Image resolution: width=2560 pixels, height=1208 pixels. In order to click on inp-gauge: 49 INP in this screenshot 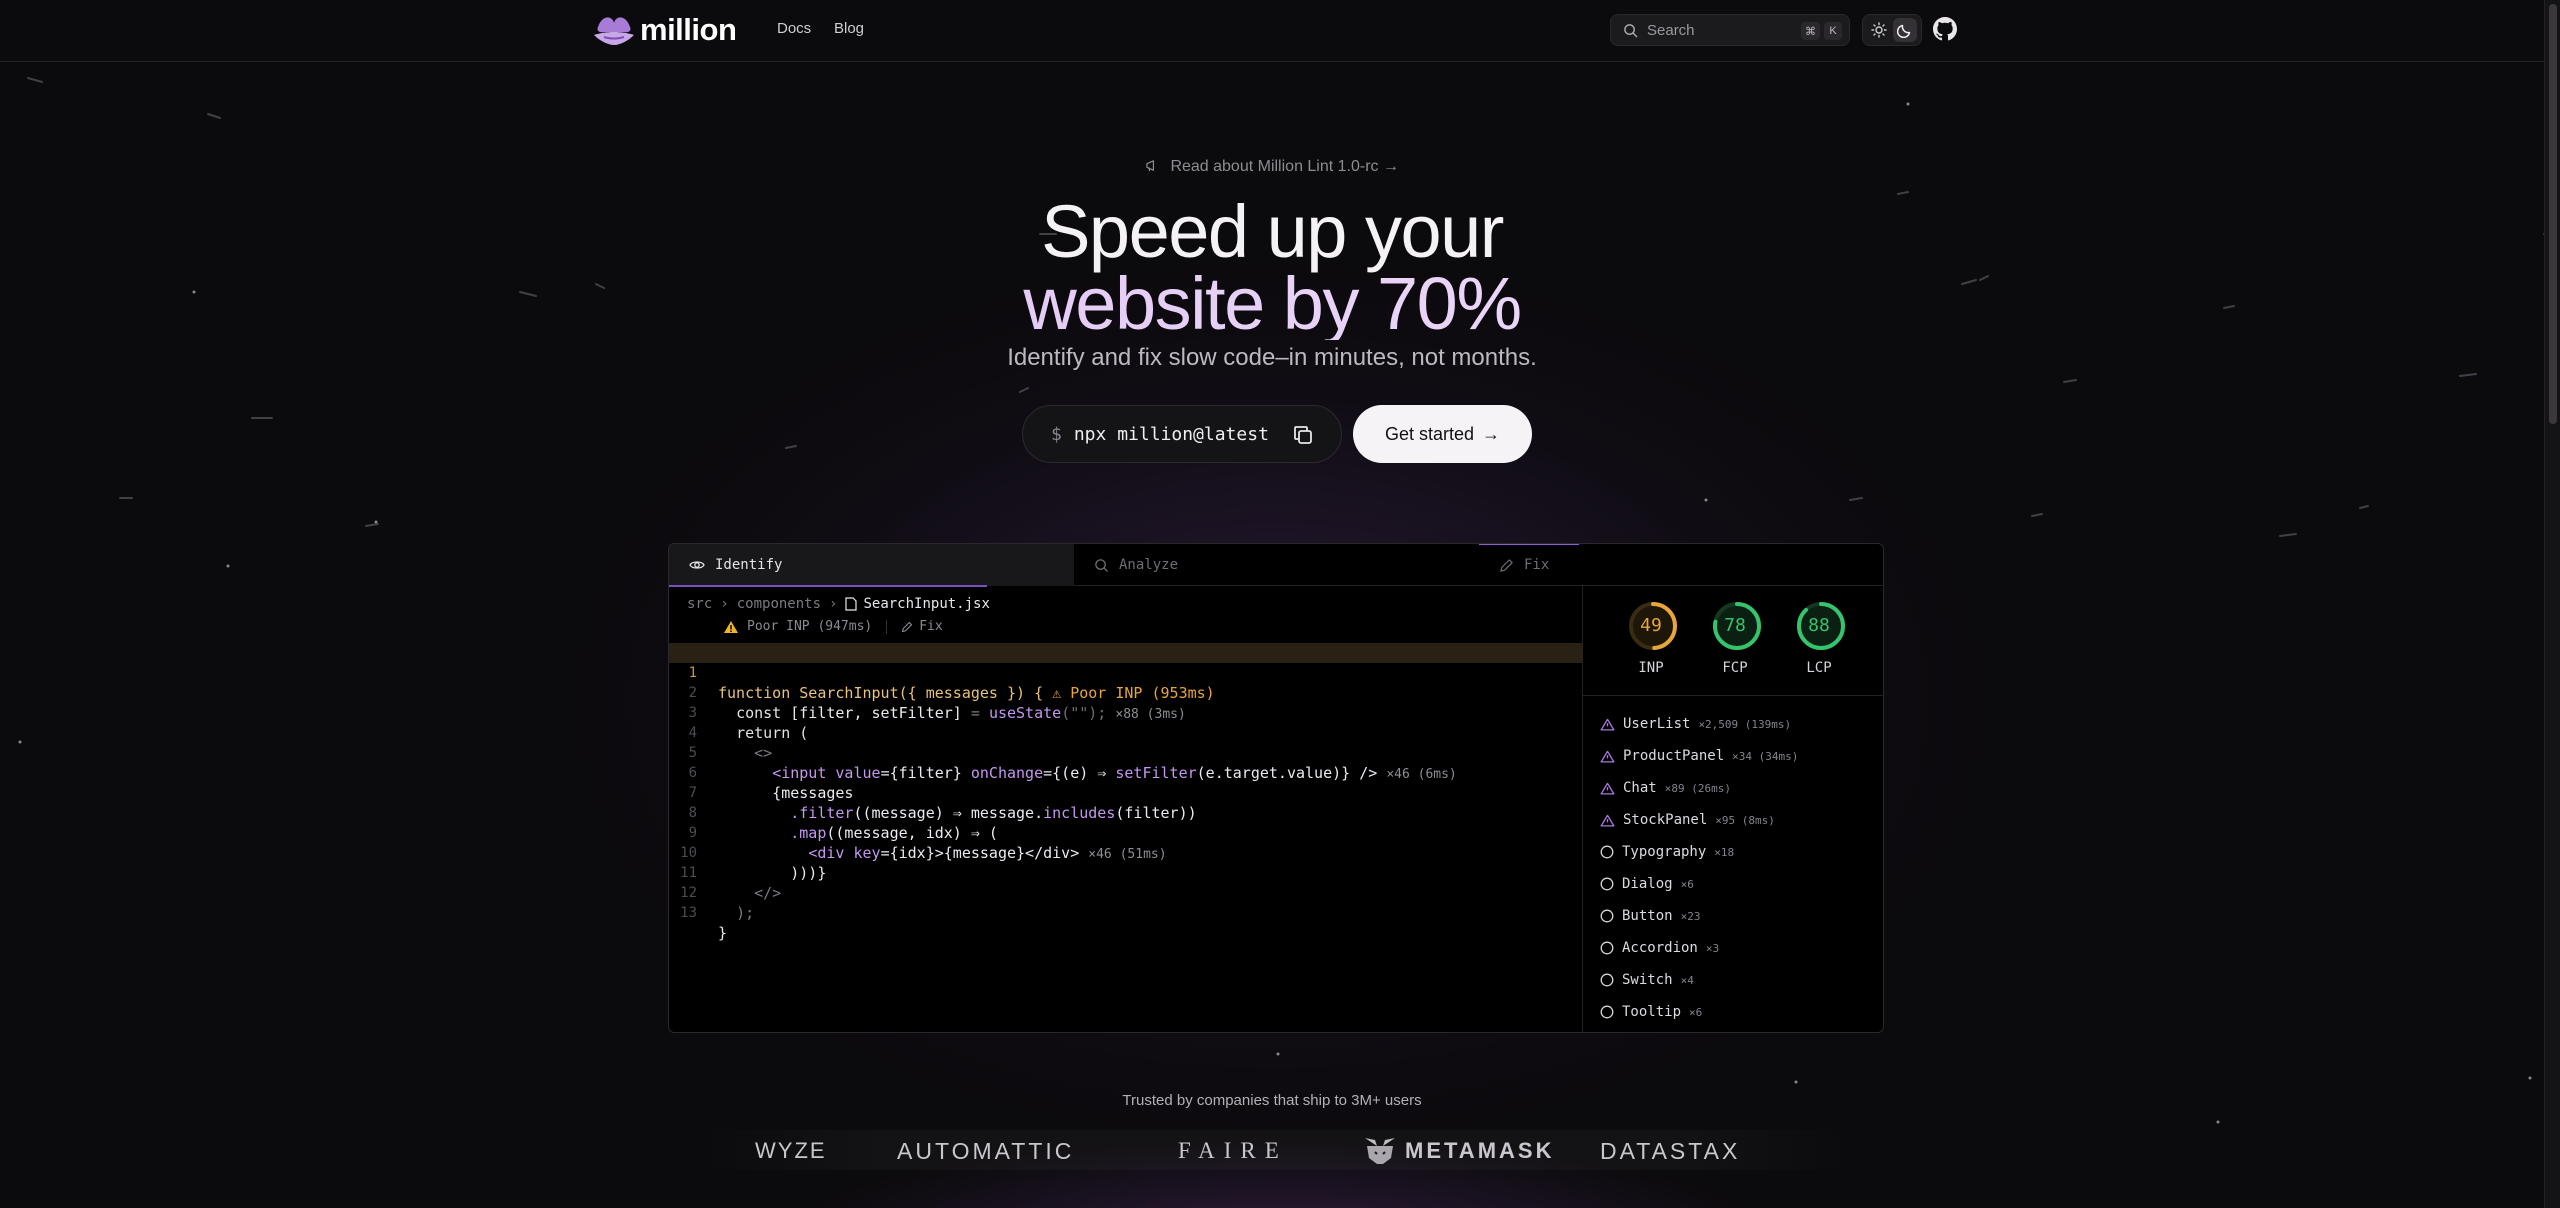, I will do `click(1653, 638)`.